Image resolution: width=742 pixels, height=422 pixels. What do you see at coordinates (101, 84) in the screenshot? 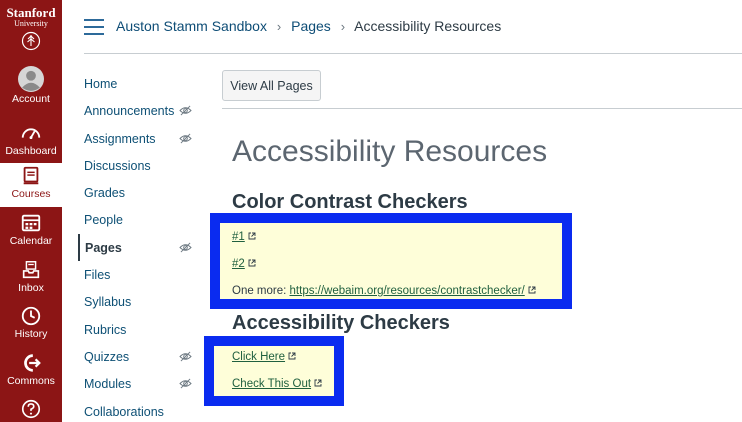
I see `course-nav-label: Home` at bounding box center [101, 84].